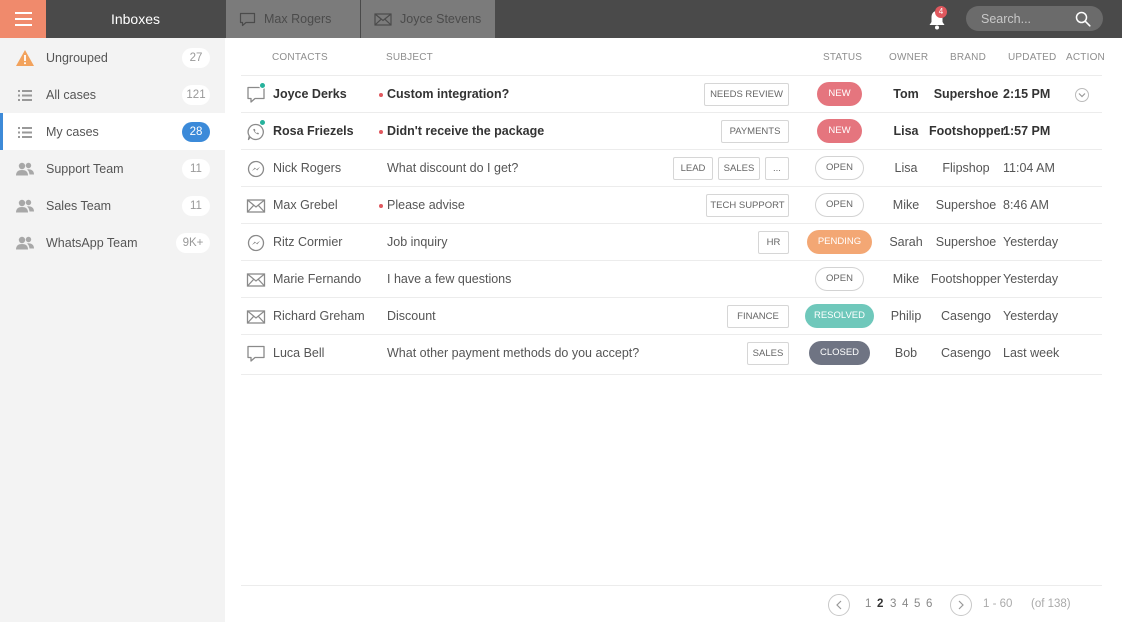 This screenshot has height=622, width=1122. Describe the element at coordinates (1029, 168) in the screenshot. I see `updated-time: 11:04 AM` at that location.